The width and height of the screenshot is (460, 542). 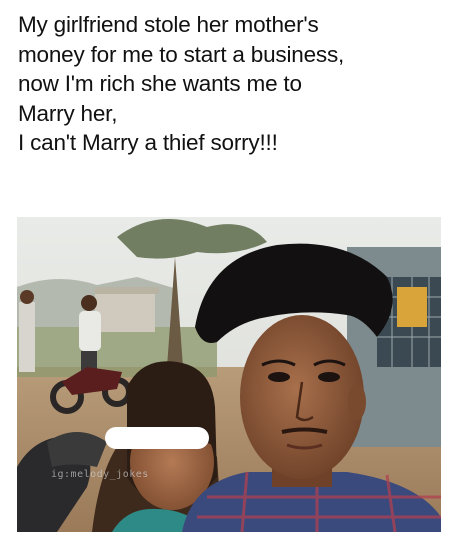 What do you see at coordinates (148, 142) in the screenshot?
I see `caption-line-5: I can't Marry a thief sorry!!!` at bounding box center [148, 142].